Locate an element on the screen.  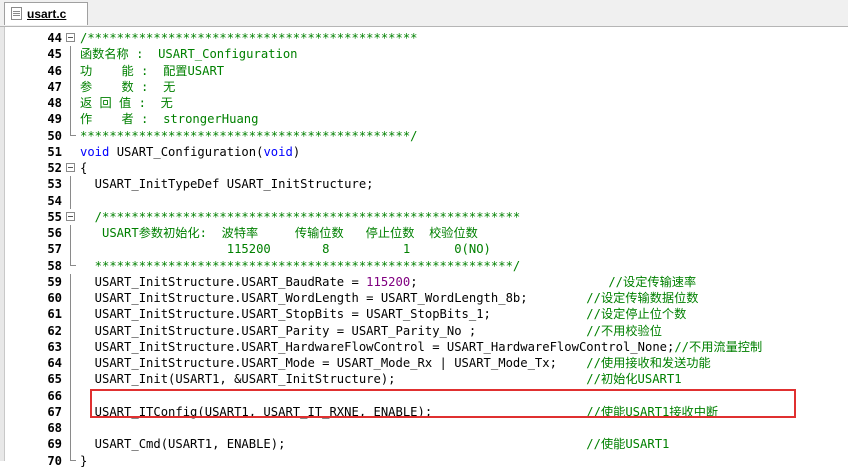
line-number: 46 is located at coordinates (54, 70).